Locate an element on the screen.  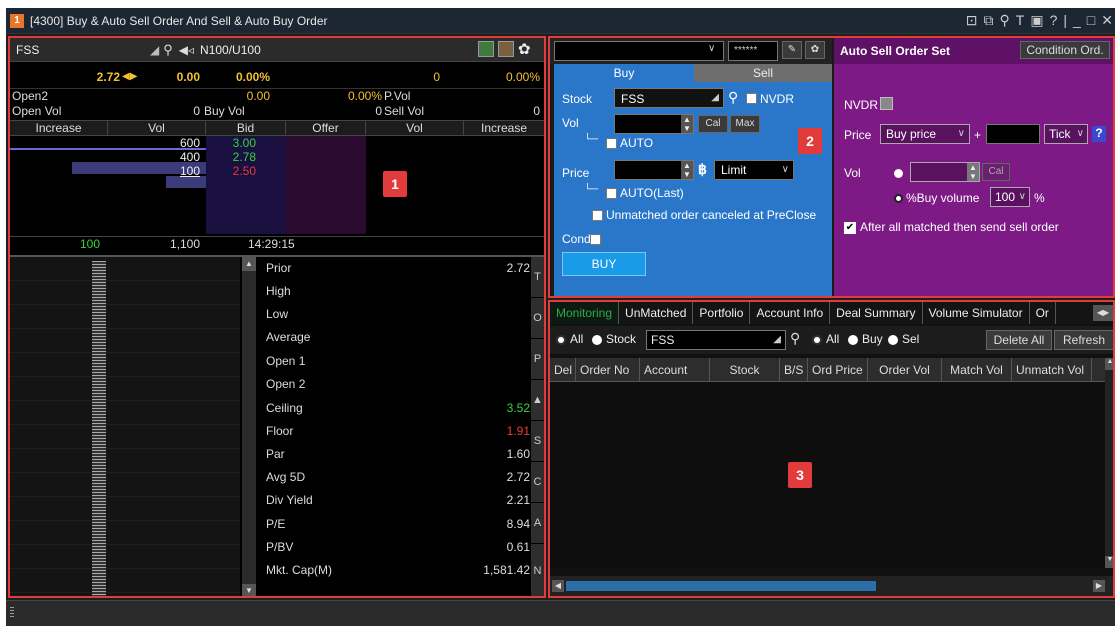
price-stepper-icon: ▲ ▼ is located at coordinates (687, 170).